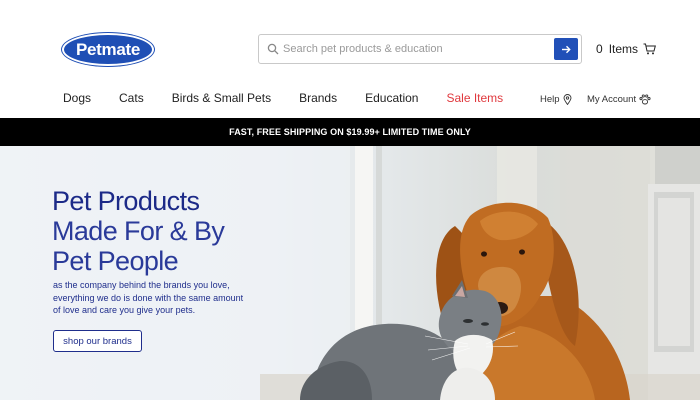 Image resolution: width=700 pixels, height=400 pixels. I want to click on search-submit-button, so click(566, 49).